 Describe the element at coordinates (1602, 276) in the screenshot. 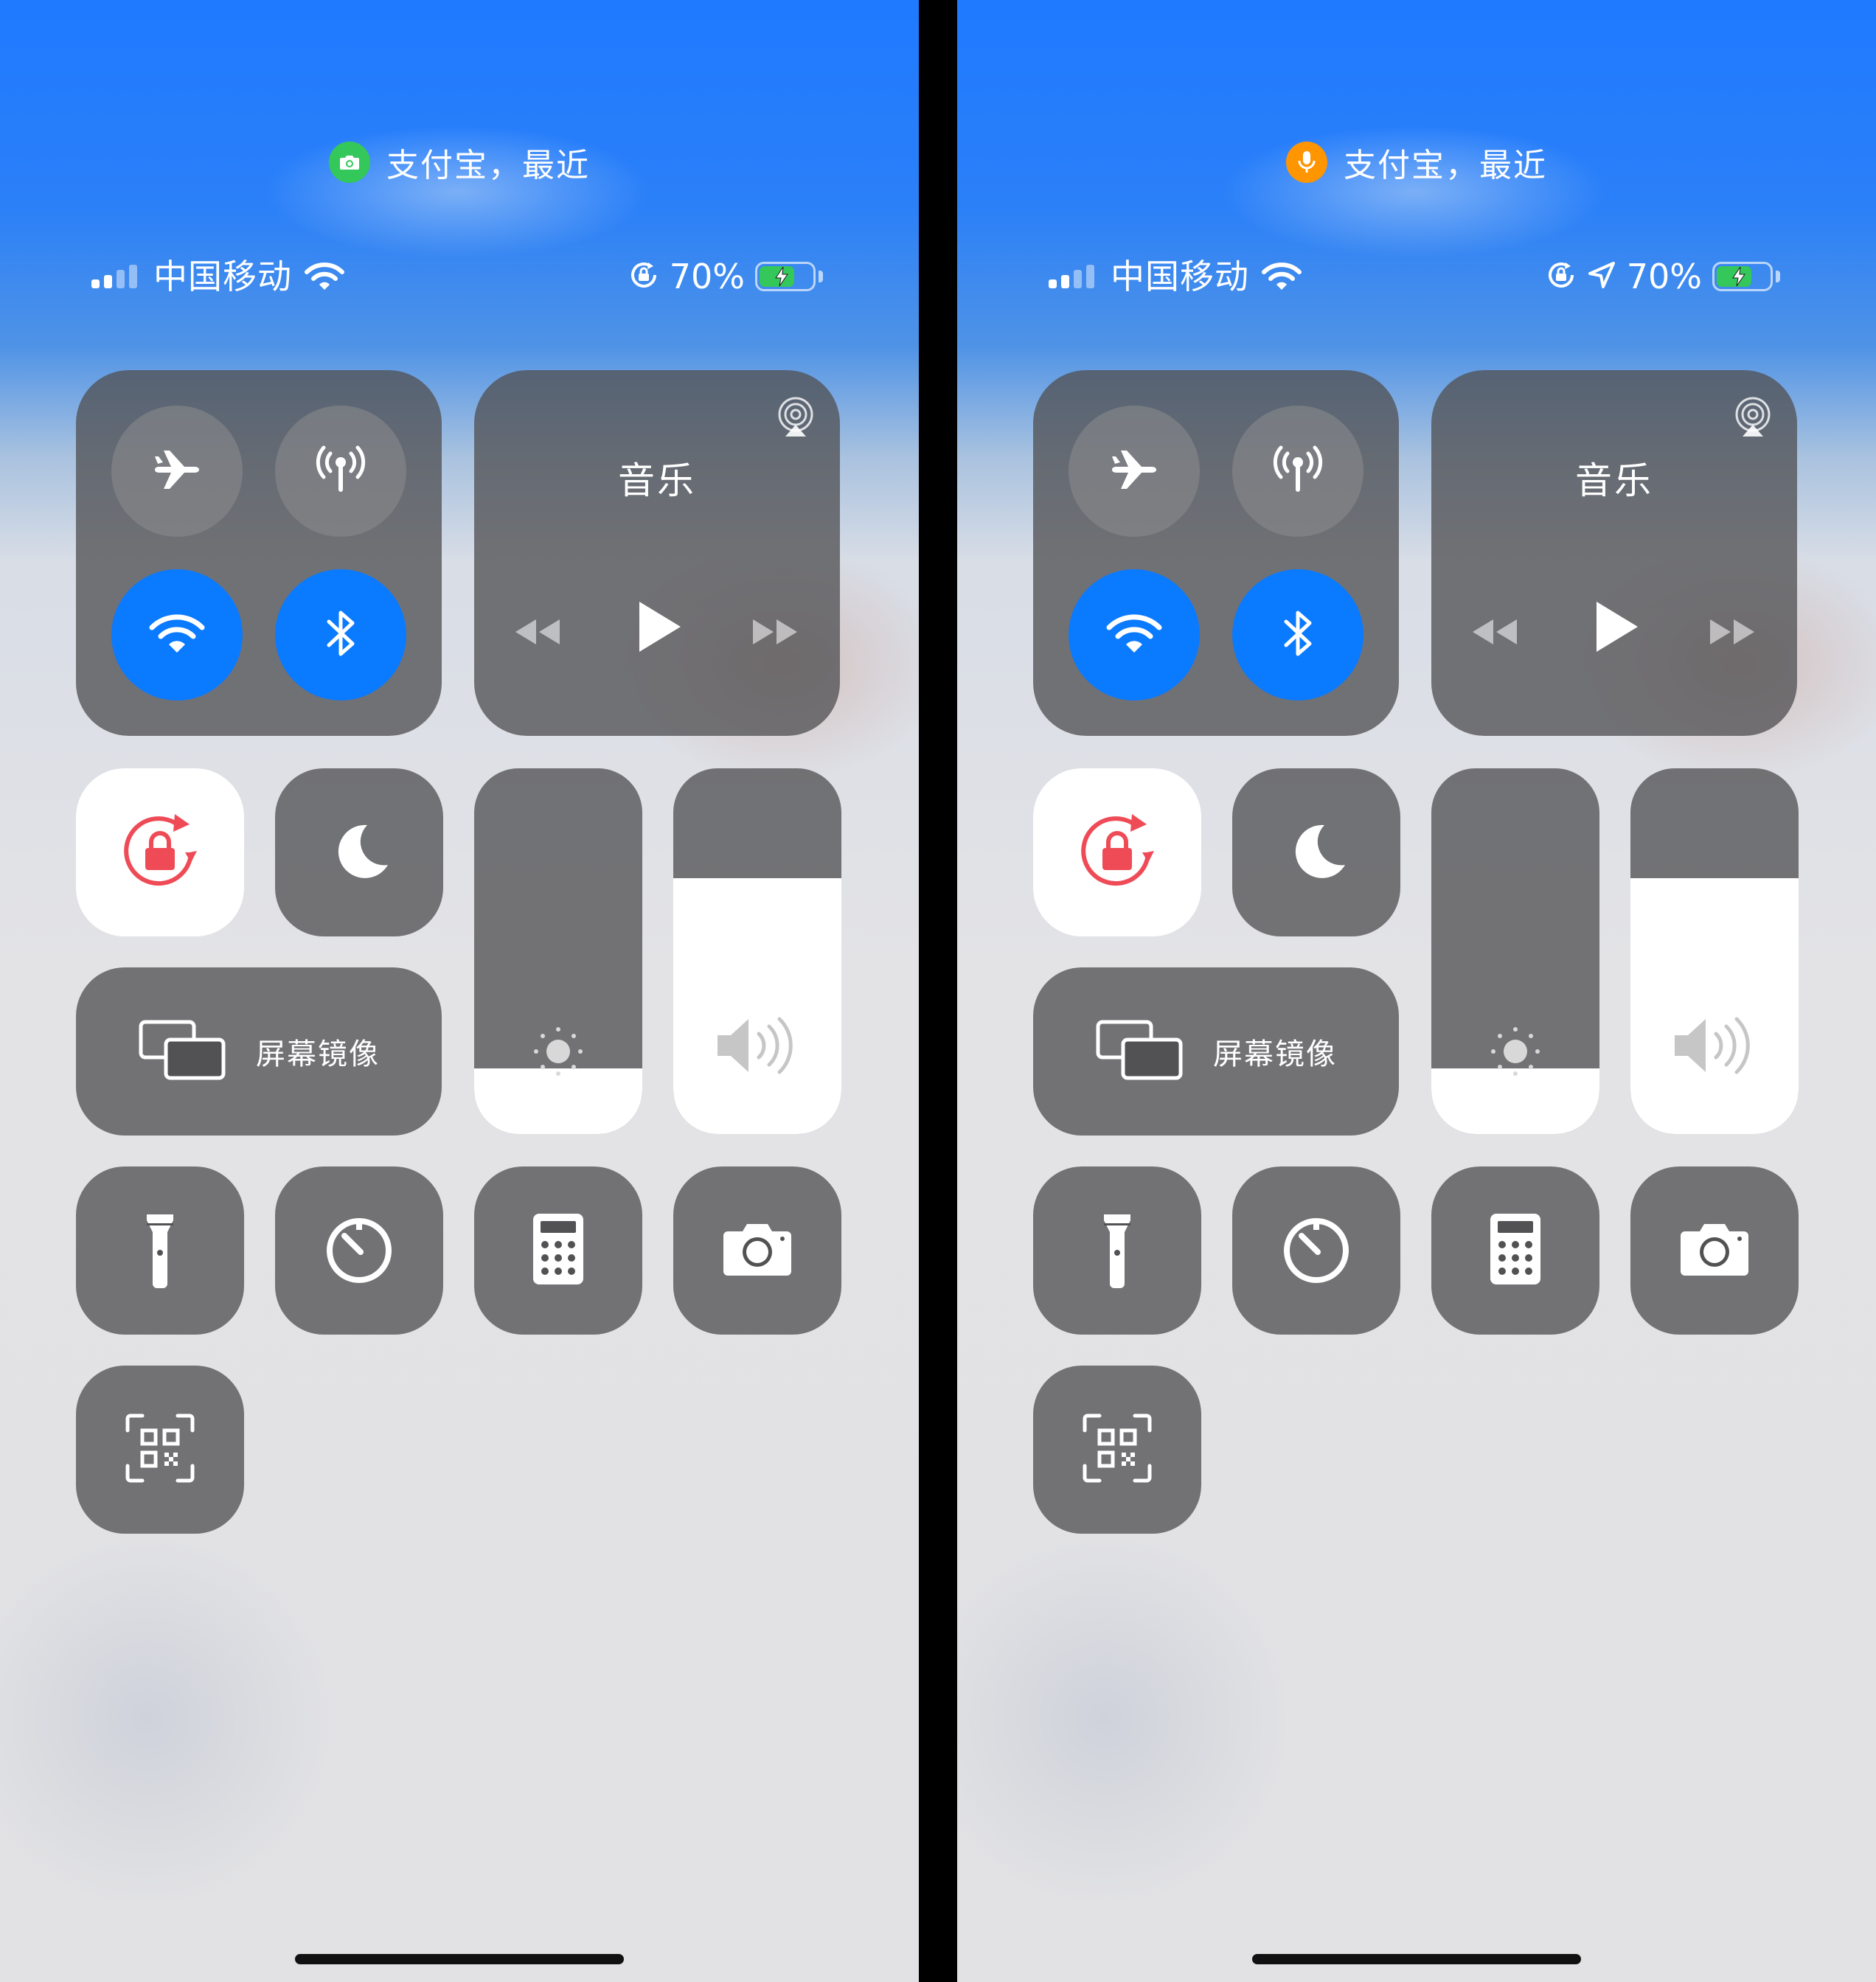

I see `location-icon` at that location.